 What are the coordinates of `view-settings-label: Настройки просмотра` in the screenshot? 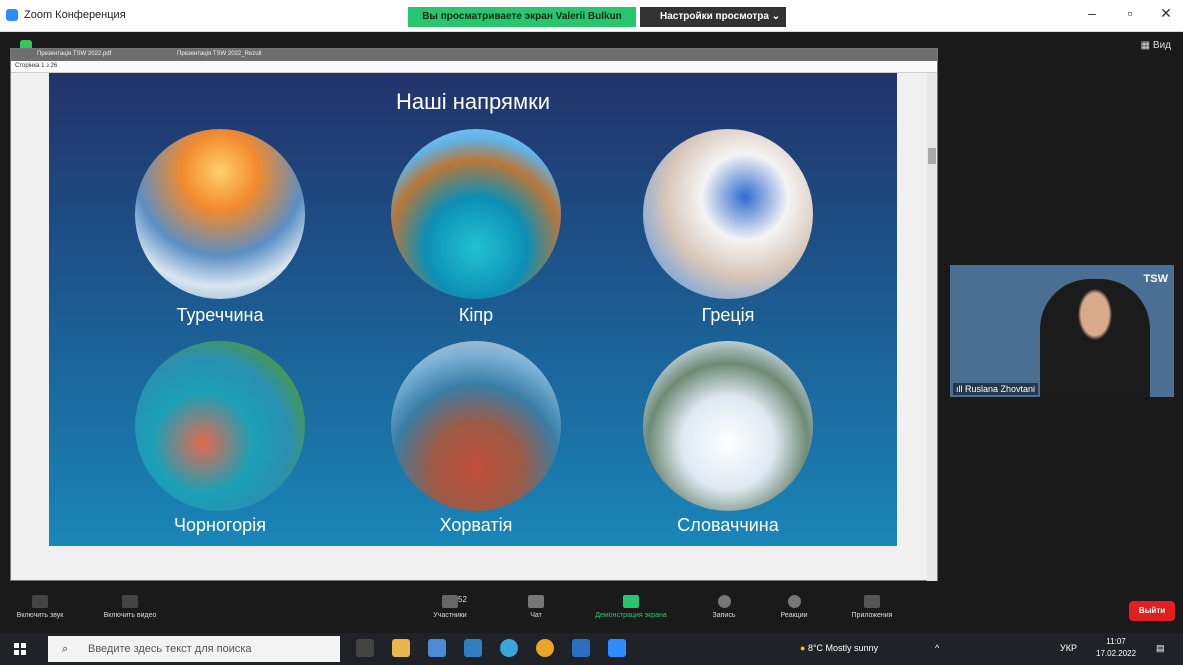 It's located at (714, 16).